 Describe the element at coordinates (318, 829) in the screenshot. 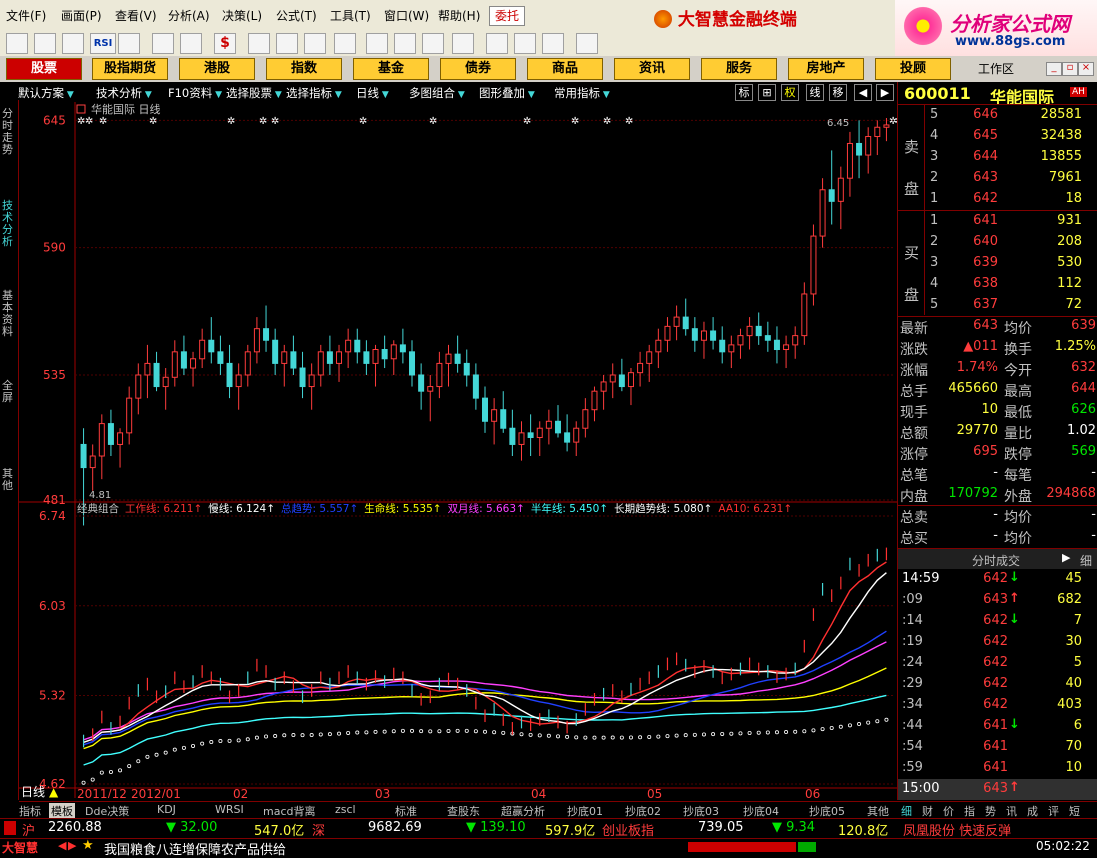

I see `sz-label: 深` at that location.